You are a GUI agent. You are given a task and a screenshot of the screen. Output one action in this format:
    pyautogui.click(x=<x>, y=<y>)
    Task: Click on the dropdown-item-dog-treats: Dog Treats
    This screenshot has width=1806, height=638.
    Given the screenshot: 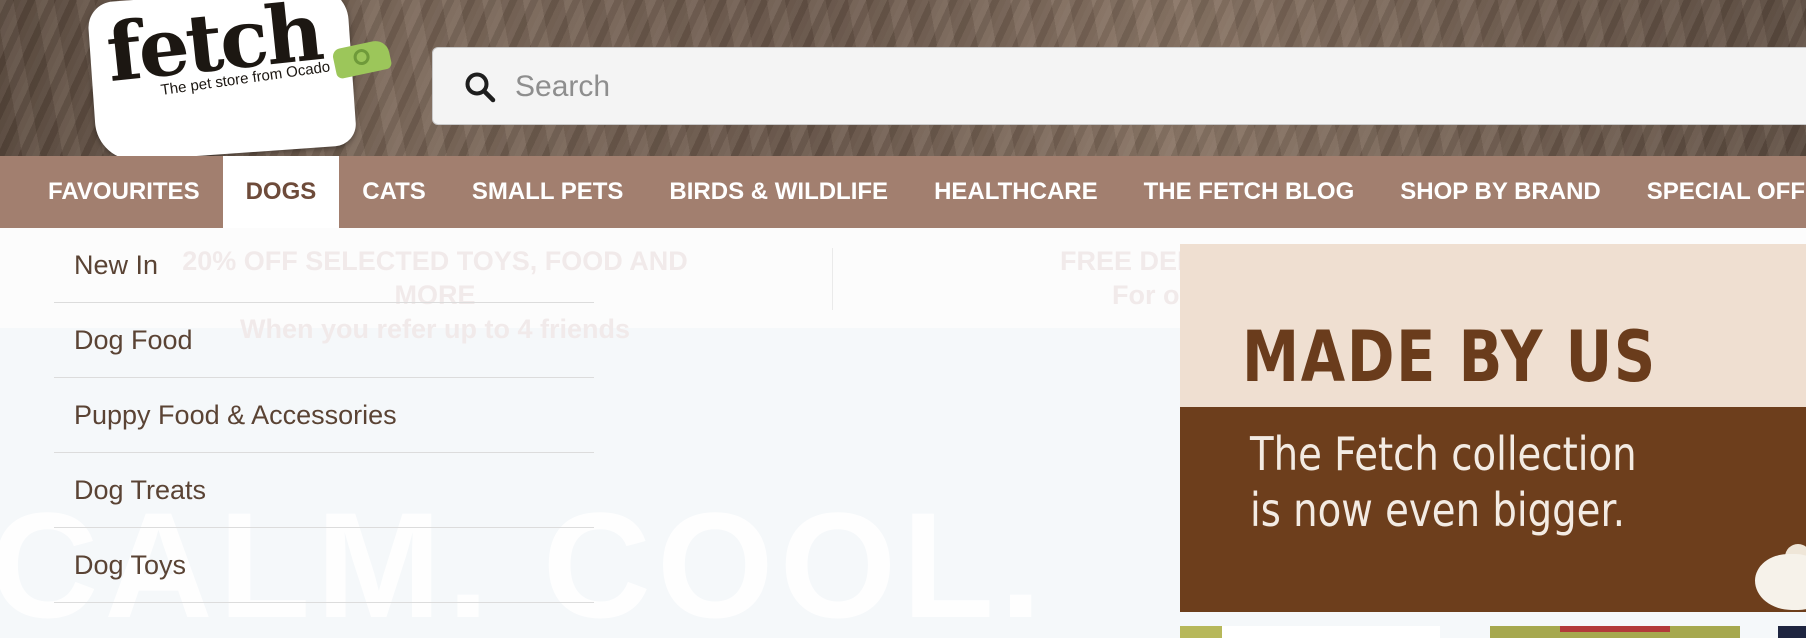 What is the action you would take?
    pyautogui.click(x=324, y=490)
    